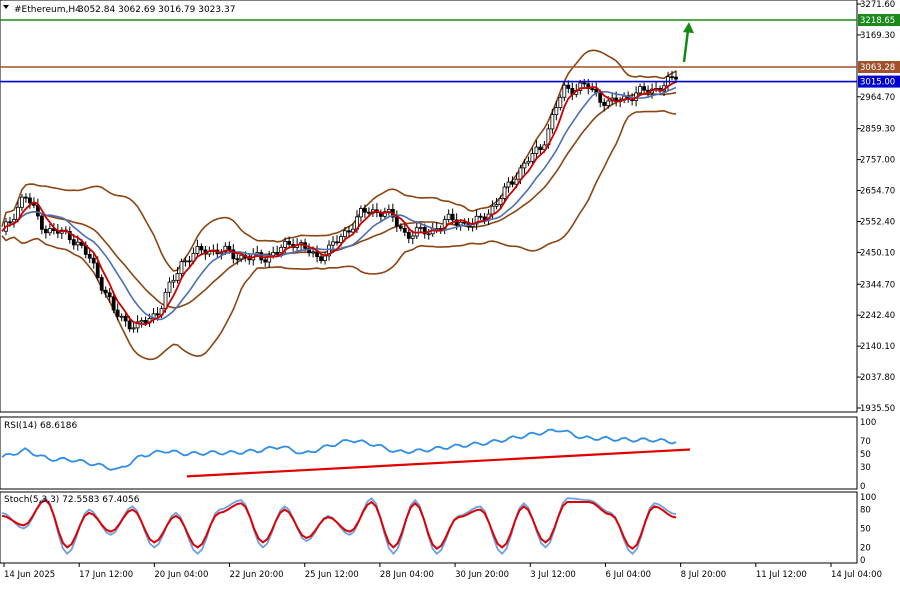 This screenshot has height=590, width=900. Describe the element at coordinates (877, 98) in the screenshot. I see `y-tick-label: 2964.70` at that location.